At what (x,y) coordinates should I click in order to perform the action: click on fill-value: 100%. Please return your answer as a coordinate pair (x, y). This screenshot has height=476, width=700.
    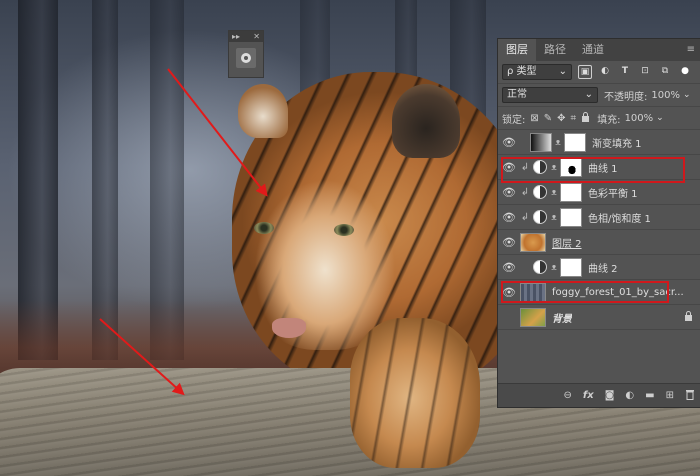
    Looking at the image, I should click on (639, 118).